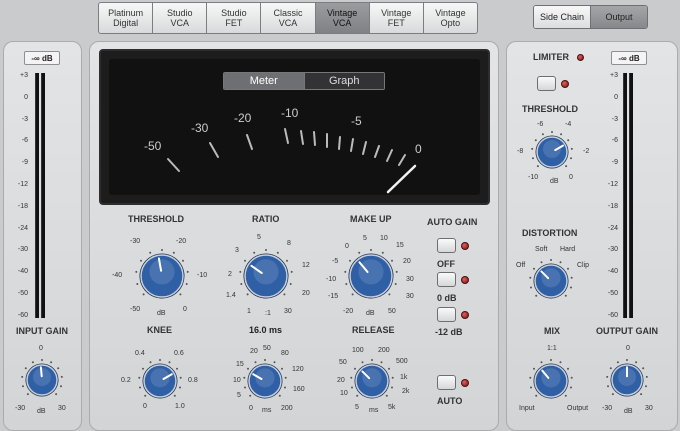 This screenshot has width=680, height=431. What do you see at coordinates (618, 17) in the screenshot?
I see `output-button: Output` at bounding box center [618, 17].